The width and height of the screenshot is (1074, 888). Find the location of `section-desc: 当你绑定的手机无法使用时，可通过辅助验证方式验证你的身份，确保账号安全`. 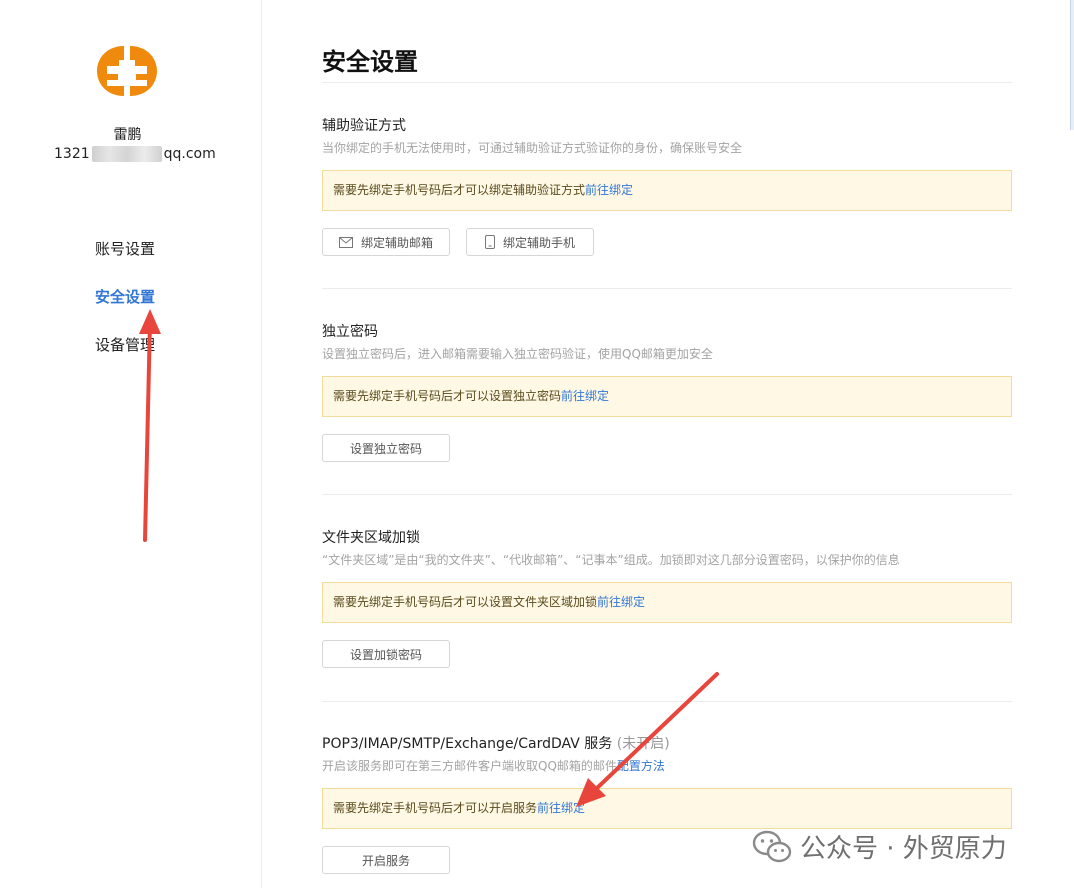

section-desc: 当你绑定的手机无法使用时，可通过辅助验证方式验证你的身份，确保账号安全 is located at coordinates (532, 148).